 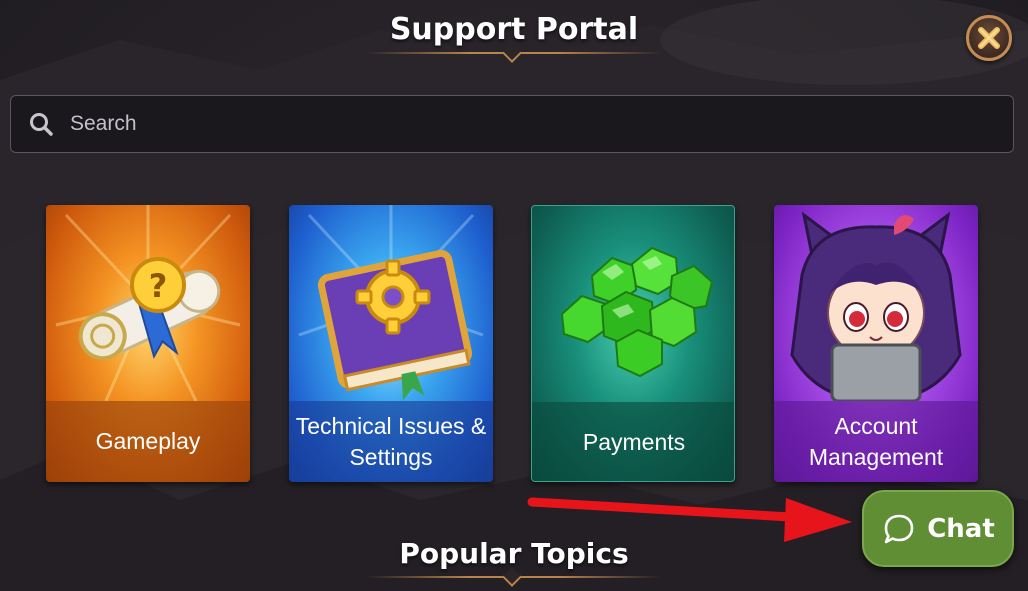 I want to click on chat-button: Chat, so click(x=938, y=528).